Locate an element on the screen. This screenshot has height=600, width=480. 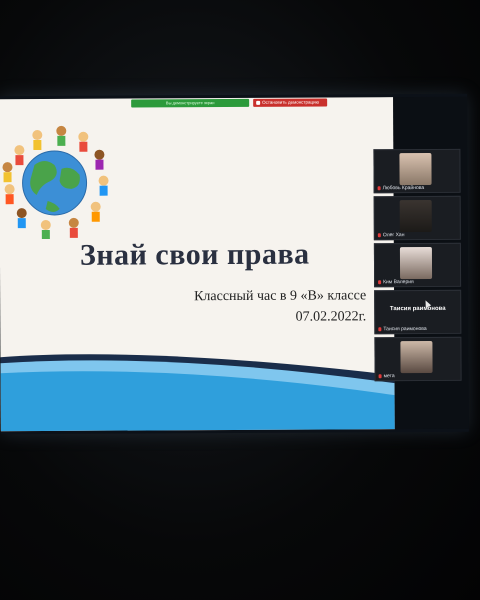
slide-title: Знай свои права is located at coordinates (194, 254).